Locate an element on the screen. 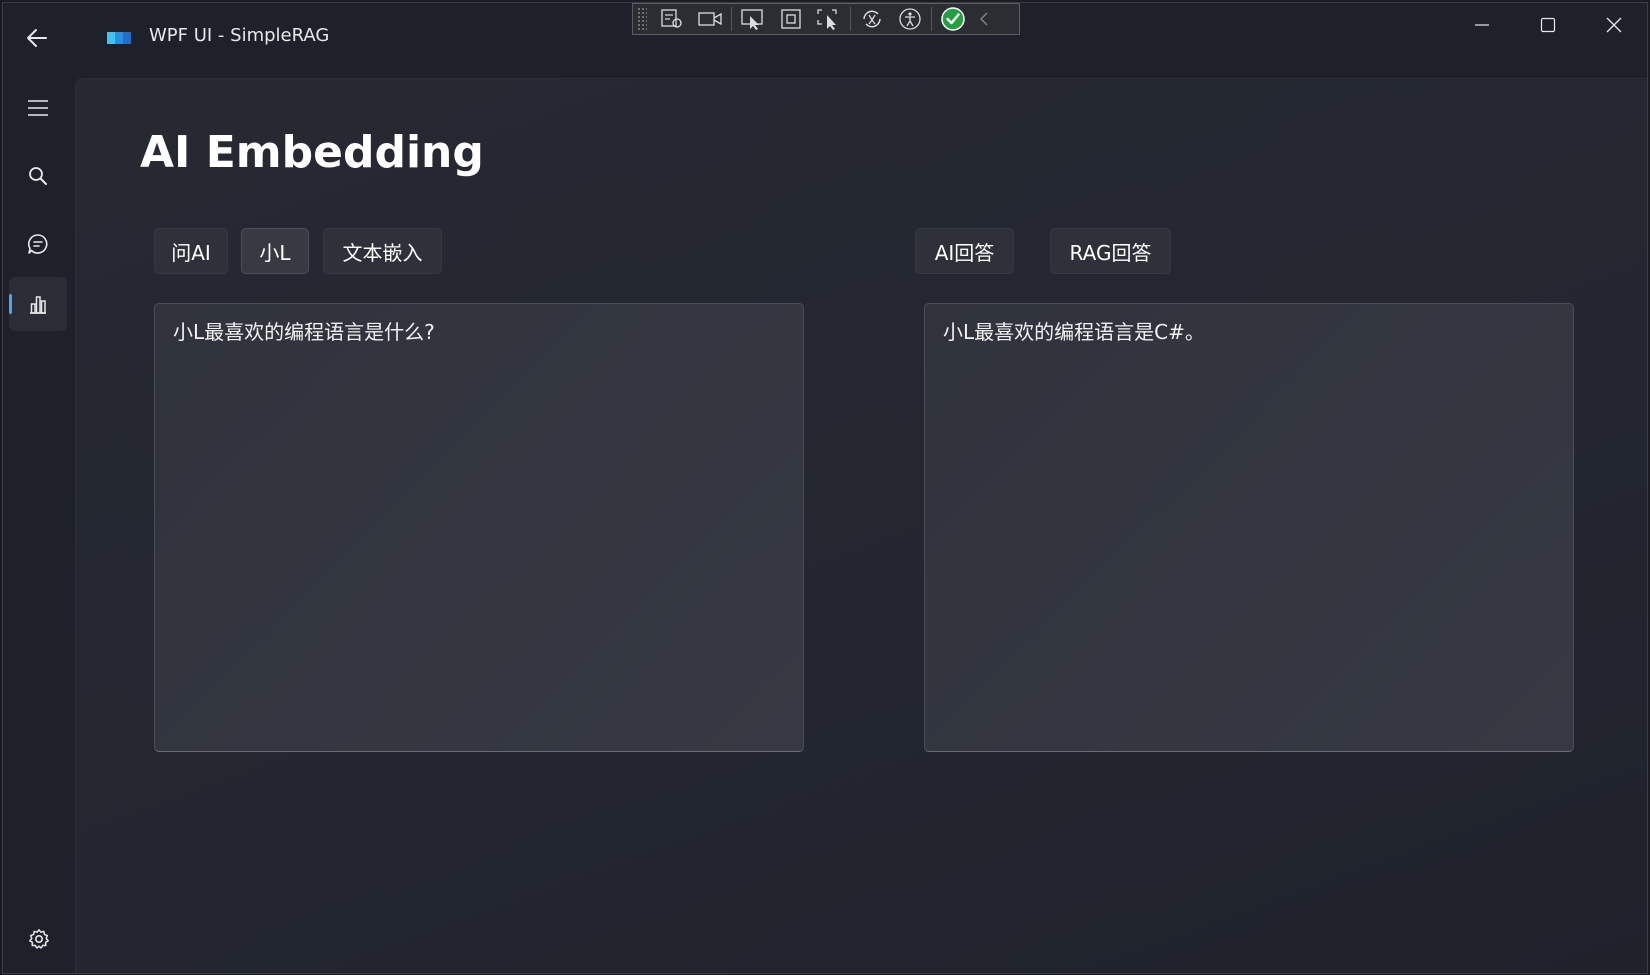 Image resolution: width=1650 pixels, height=975 pixels. app-logo-icon is located at coordinates (119, 38).